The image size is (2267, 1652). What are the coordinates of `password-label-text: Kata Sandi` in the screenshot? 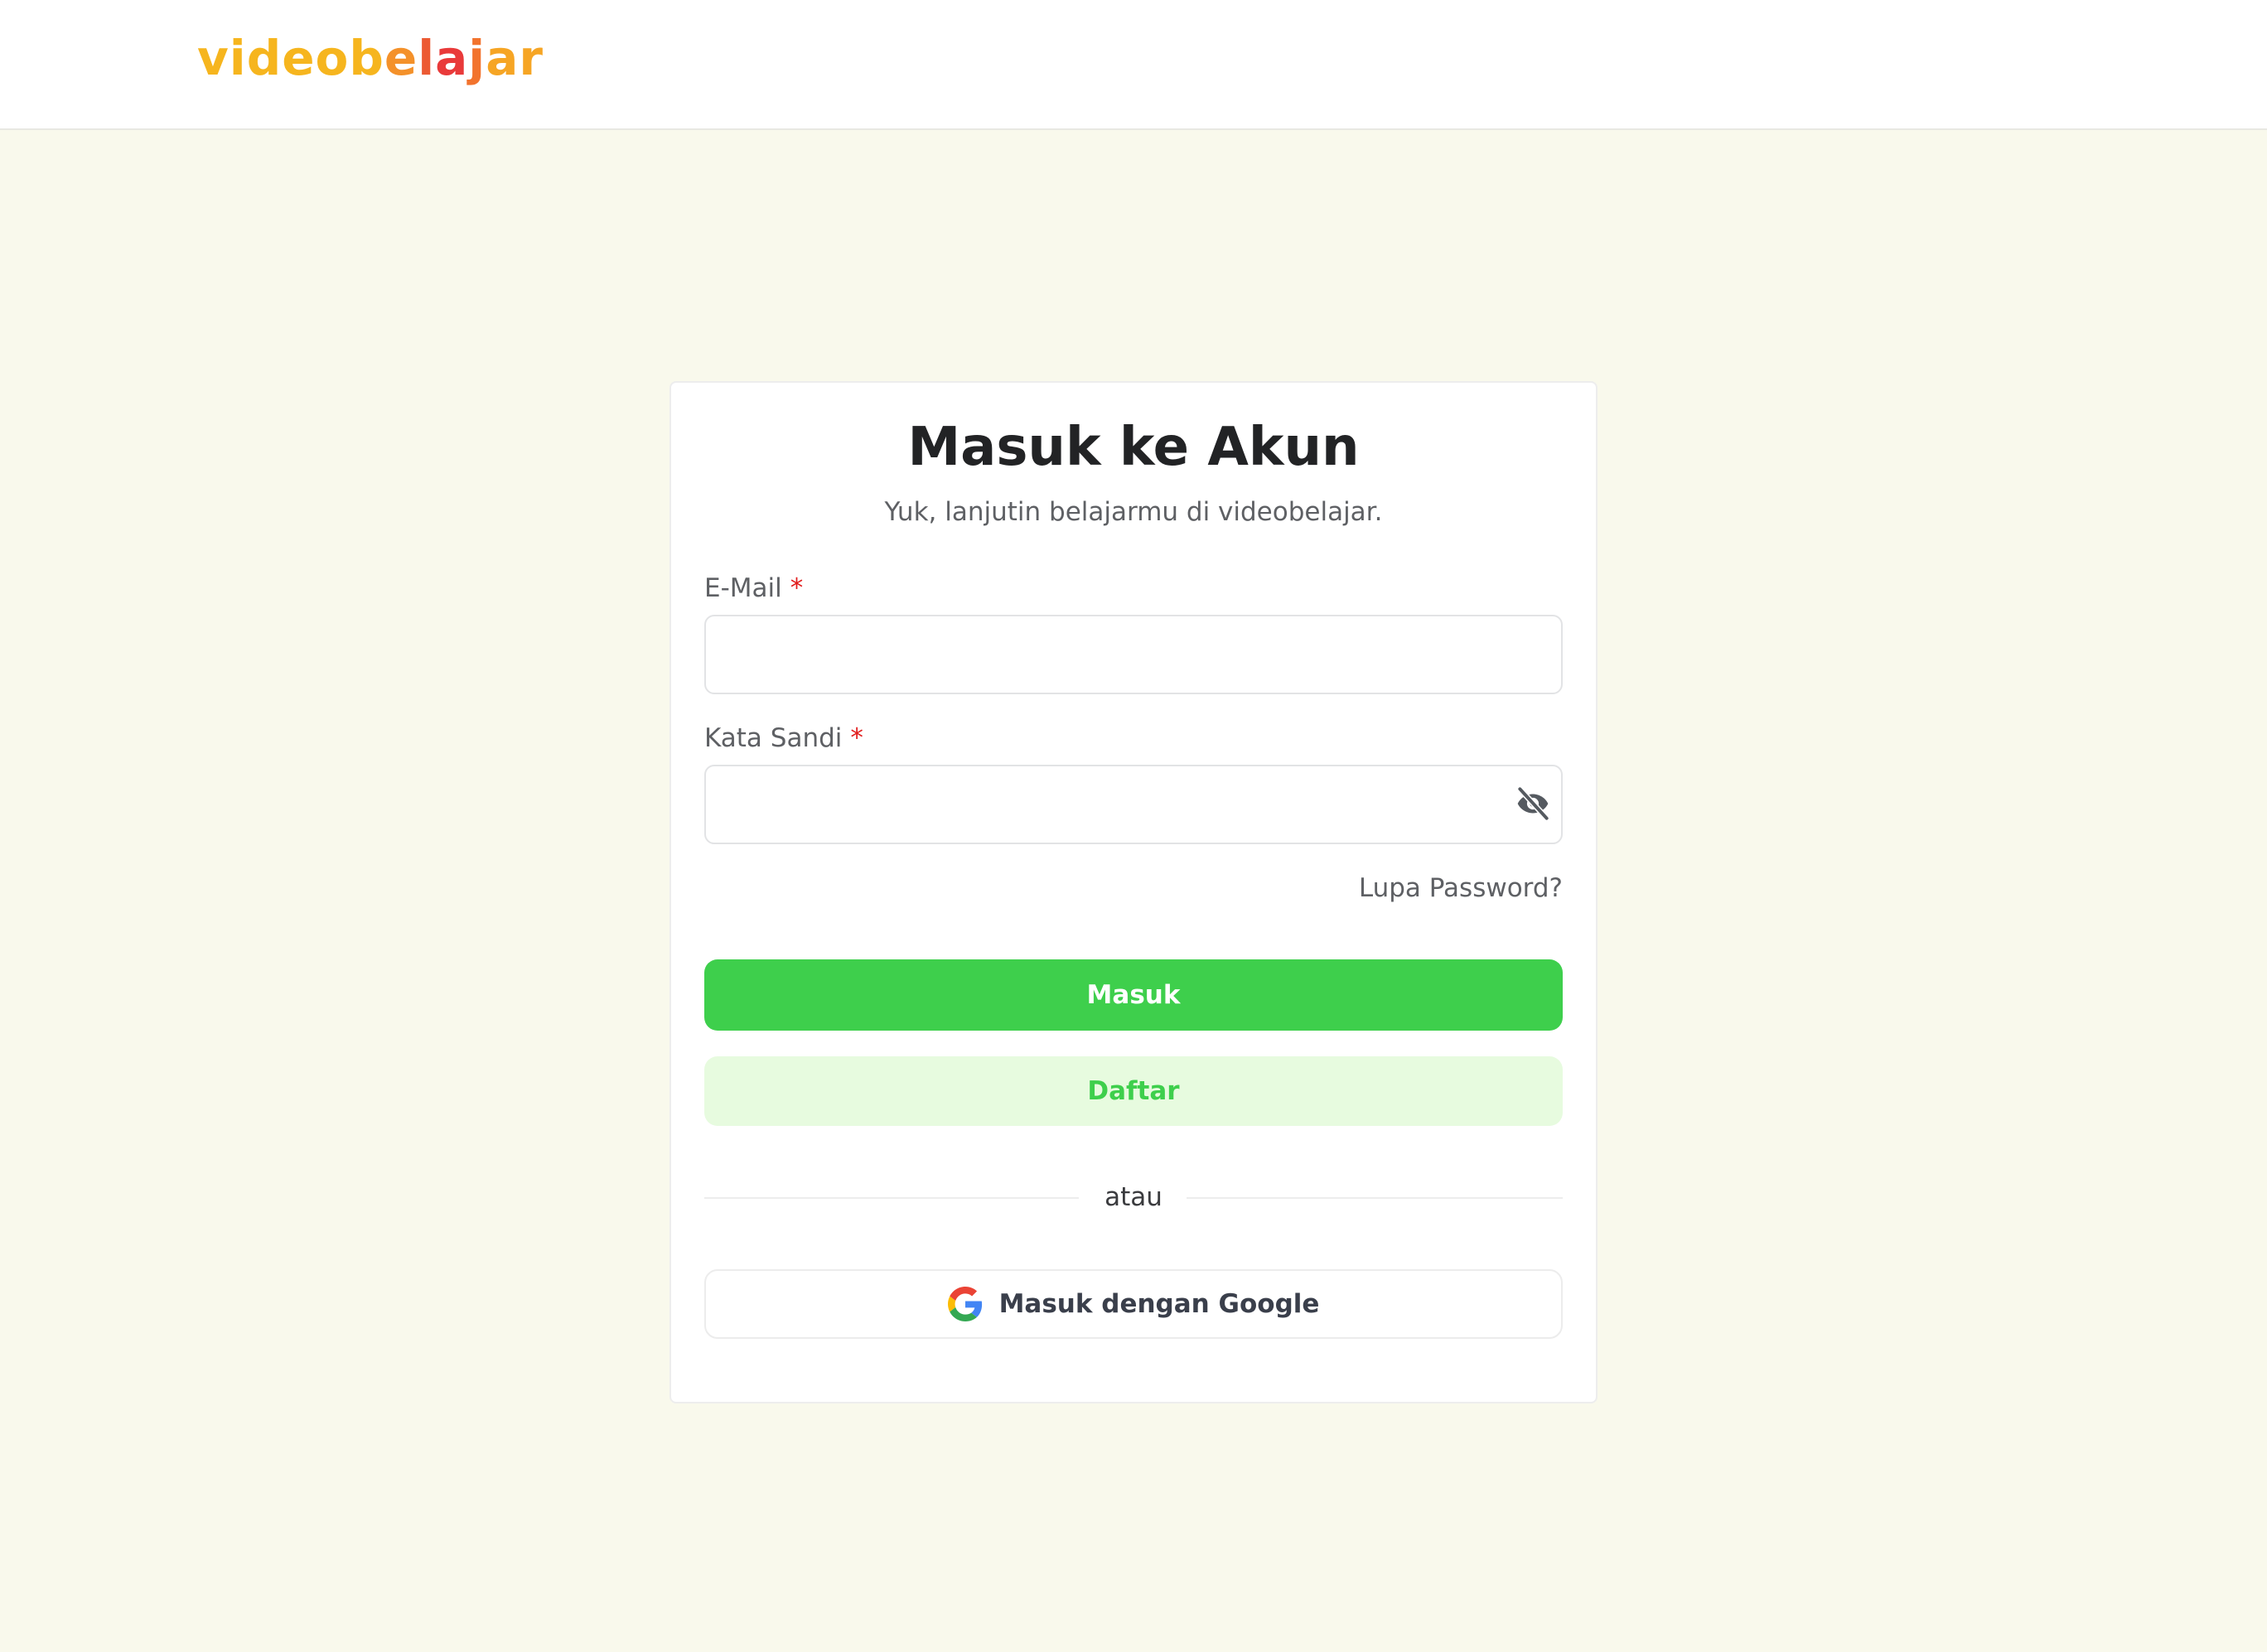 It's located at (774, 738).